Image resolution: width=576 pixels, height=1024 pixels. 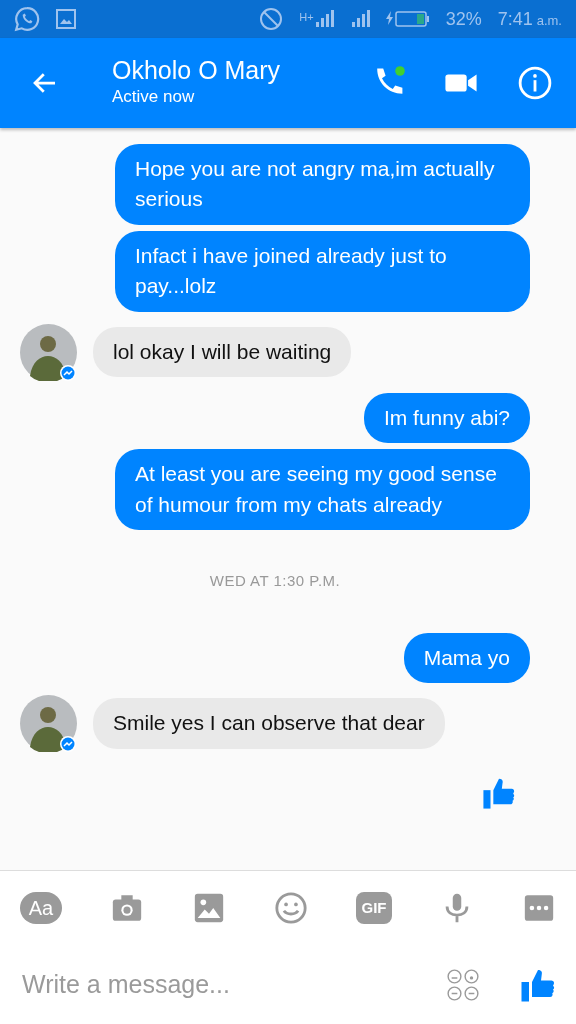 What do you see at coordinates (322, 271) in the screenshot?
I see `message-bubble: Infact i have joined already just to pay...lolz` at bounding box center [322, 271].